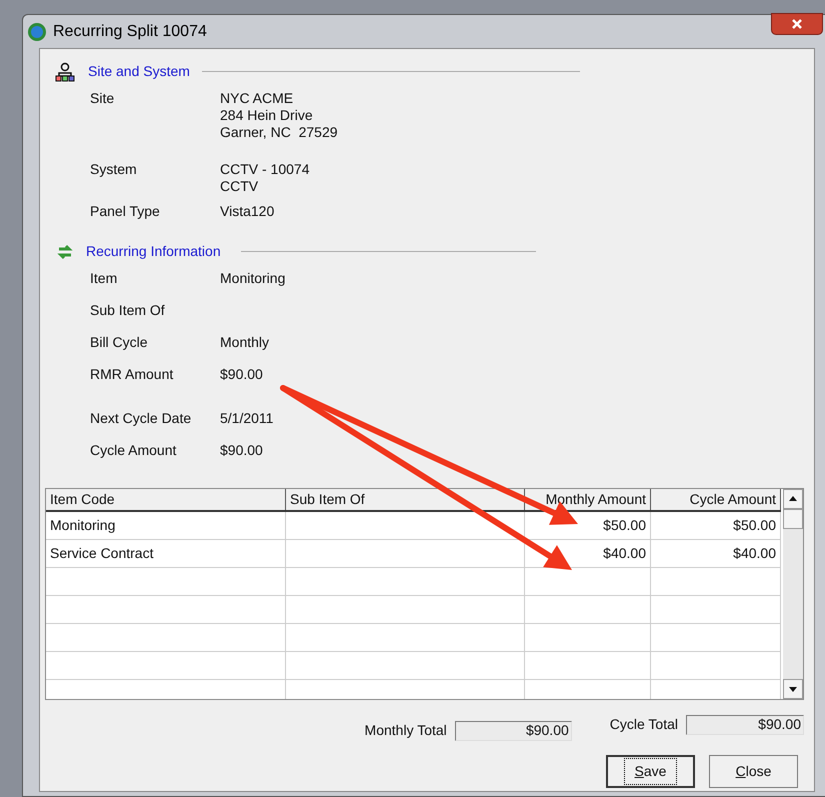  What do you see at coordinates (153, 251) in the screenshot?
I see `section-title: Recurring Information` at bounding box center [153, 251].